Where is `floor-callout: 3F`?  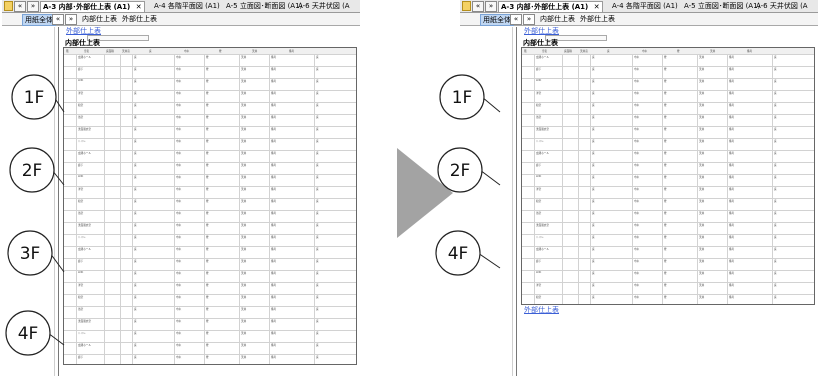
floor-callout: 3F is located at coordinates (36, 253).